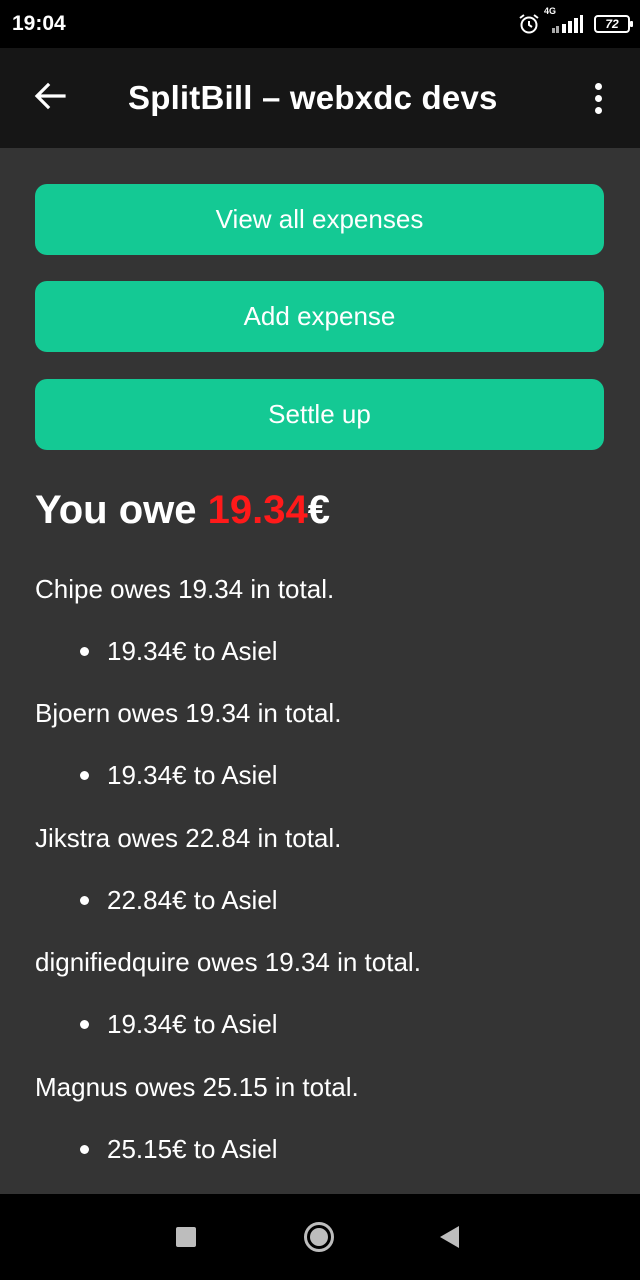  I want to click on signal-icon, so click(567, 24).